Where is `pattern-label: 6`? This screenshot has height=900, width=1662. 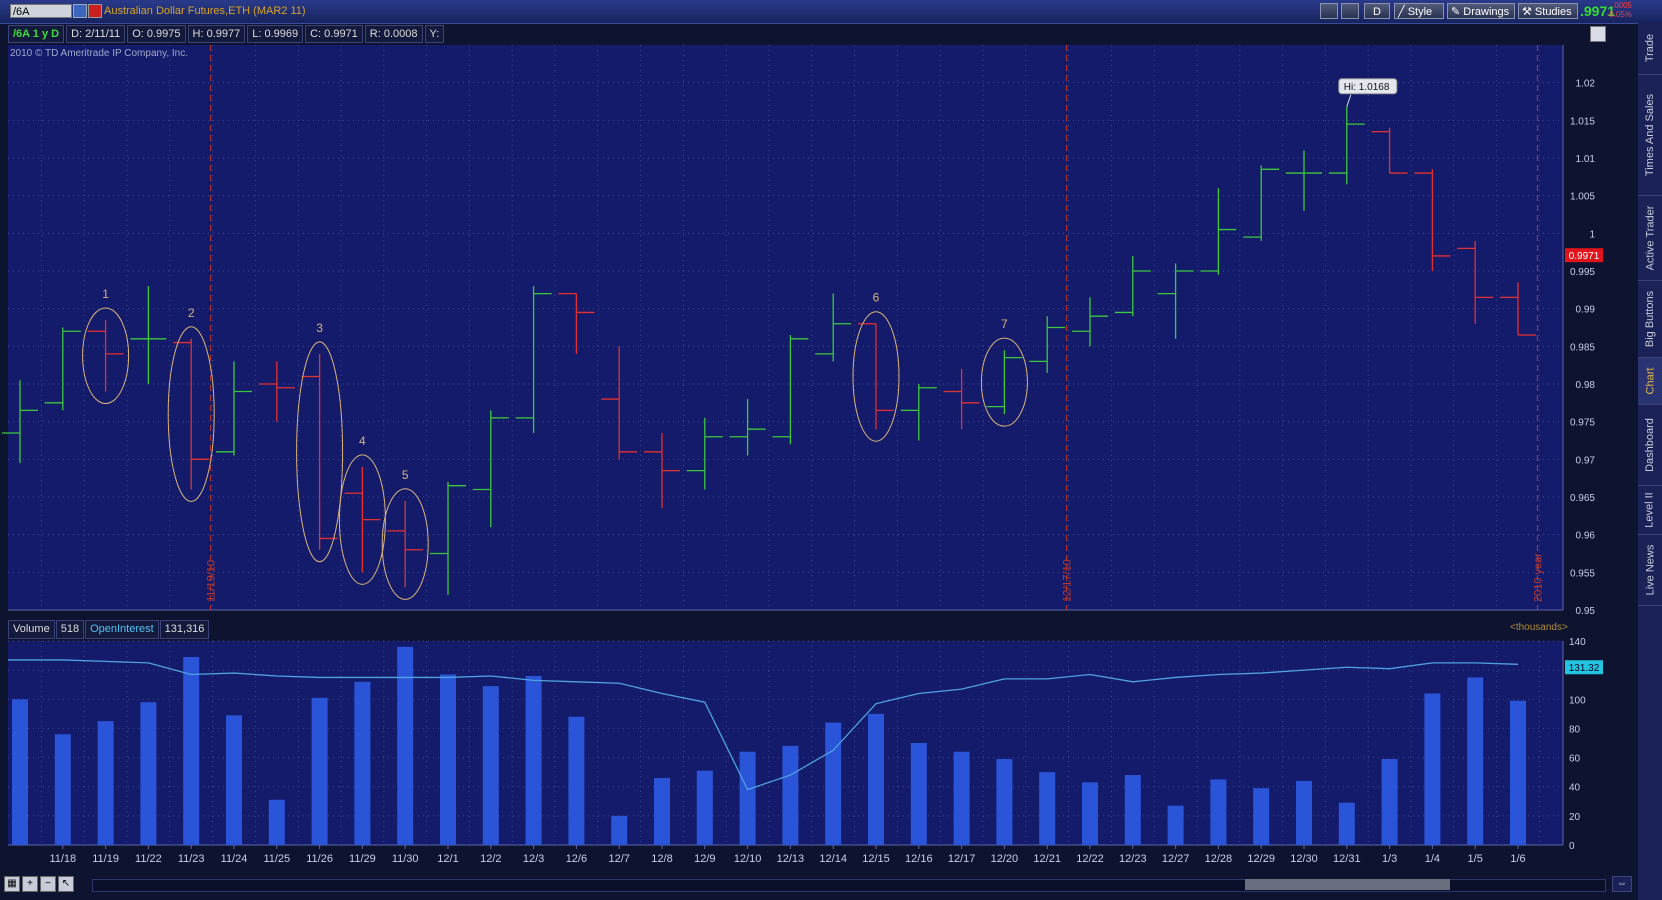 pattern-label: 6 is located at coordinates (876, 298).